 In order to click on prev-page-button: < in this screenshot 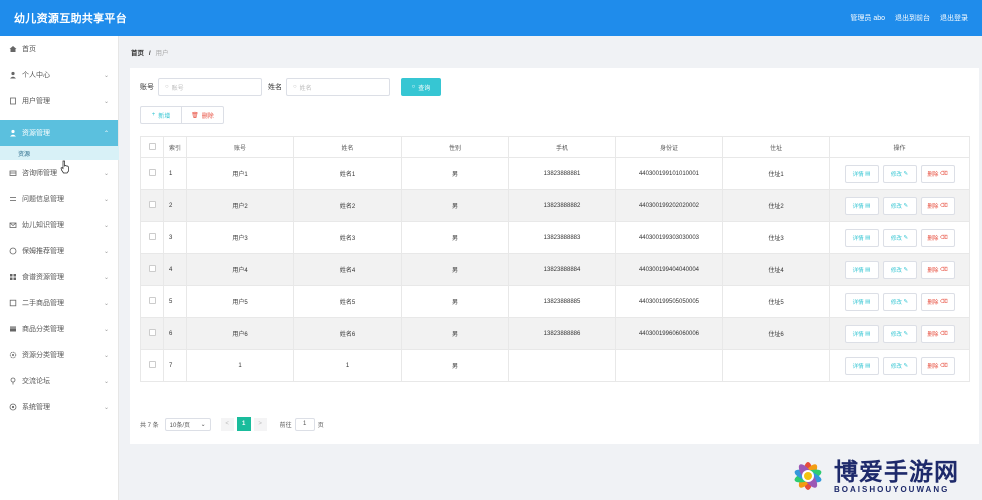, I will do `click(227, 424)`.